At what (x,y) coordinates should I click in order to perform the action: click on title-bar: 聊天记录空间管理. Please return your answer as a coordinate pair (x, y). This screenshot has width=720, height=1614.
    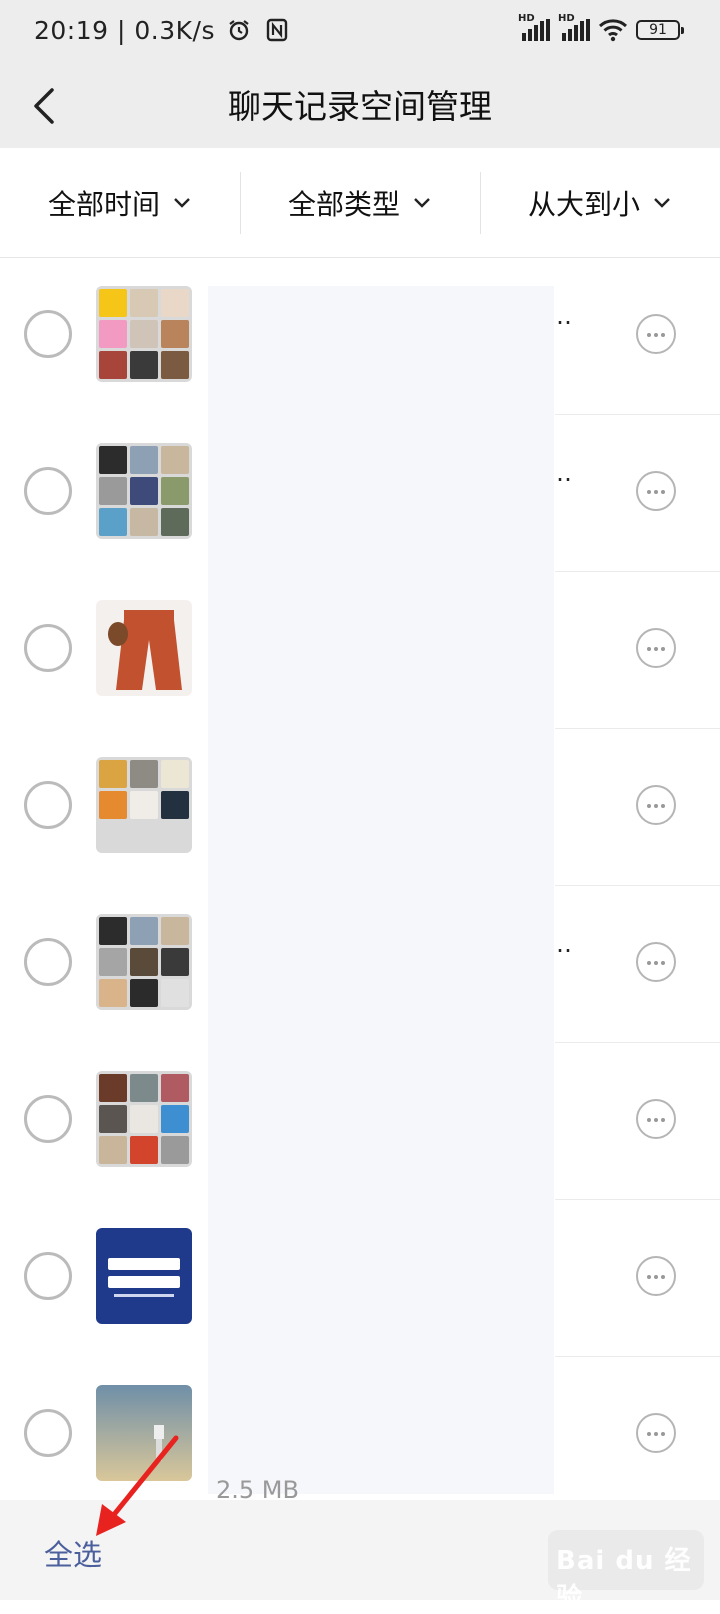
    Looking at the image, I should click on (360, 109).